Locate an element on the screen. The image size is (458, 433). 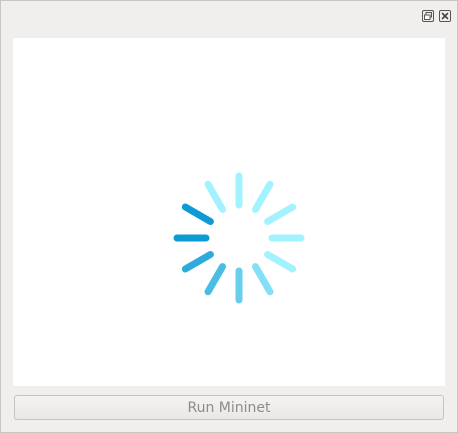
close-window-button is located at coordinates (445, 16).